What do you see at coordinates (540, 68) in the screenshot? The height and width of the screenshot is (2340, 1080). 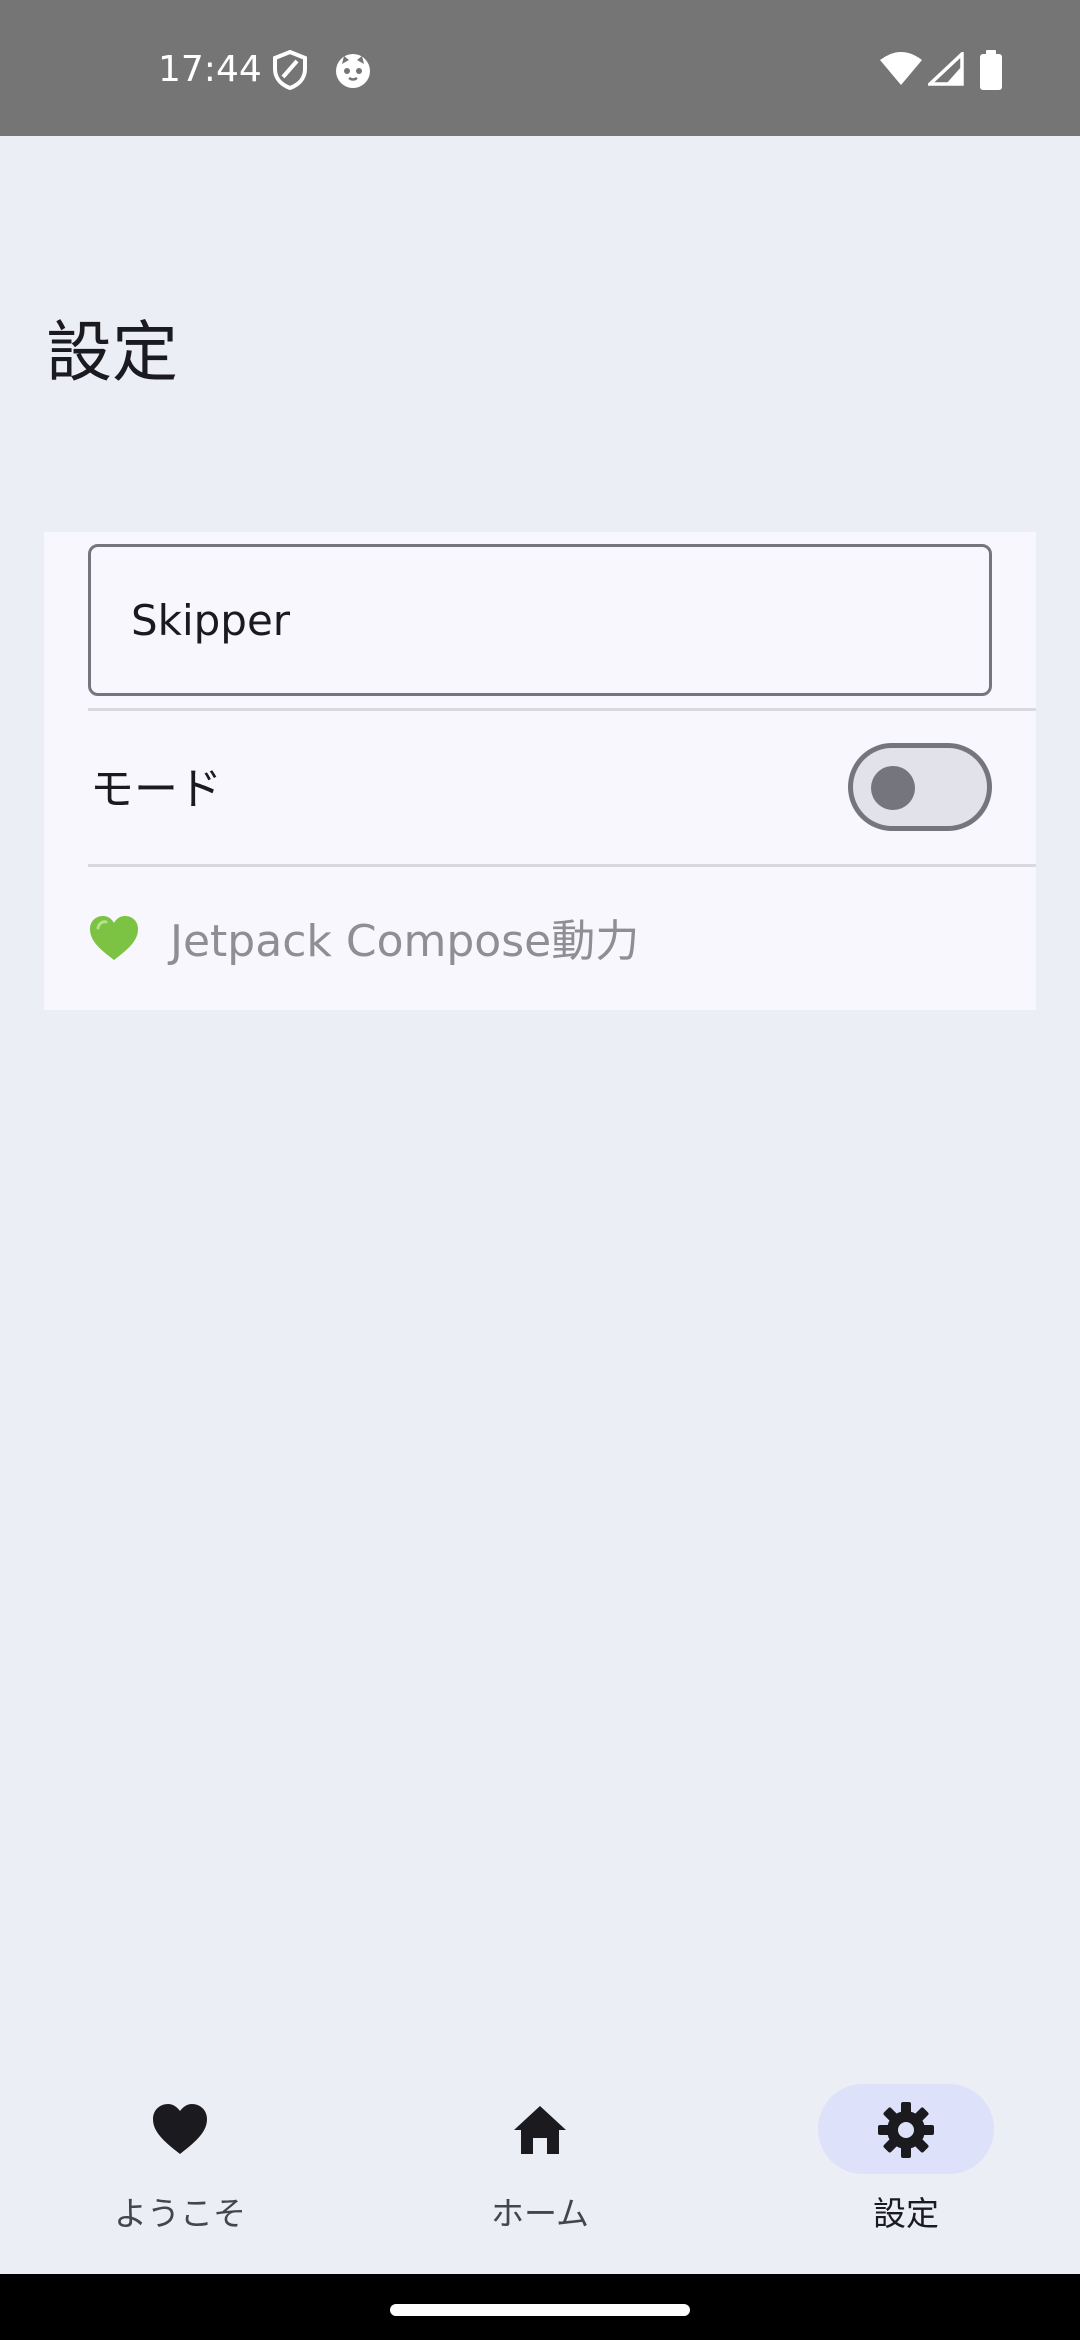 I see `status-bar: 17:44` at bounding box center [540, 68].